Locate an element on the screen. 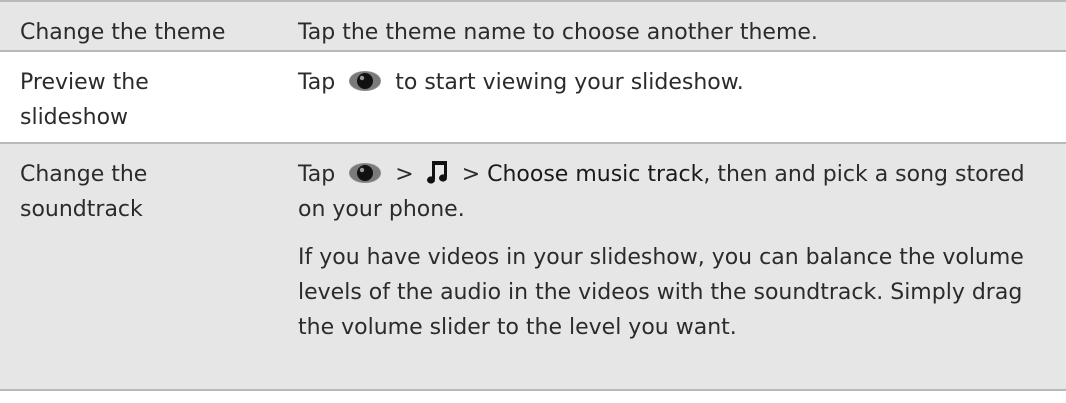 This screenshot has width=1066, height=403. description-paragraph: Tap to start viewing your slideshow. is located at coordinates (674, 82).